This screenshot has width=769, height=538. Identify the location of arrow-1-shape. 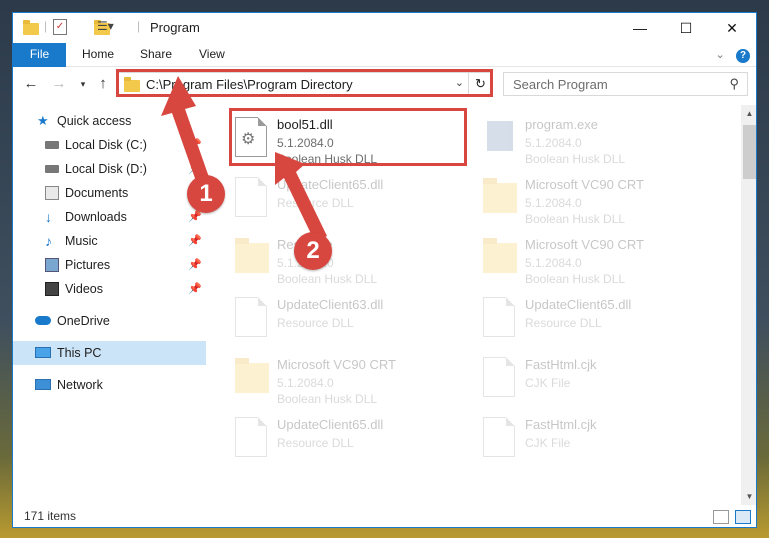
(185, 130).